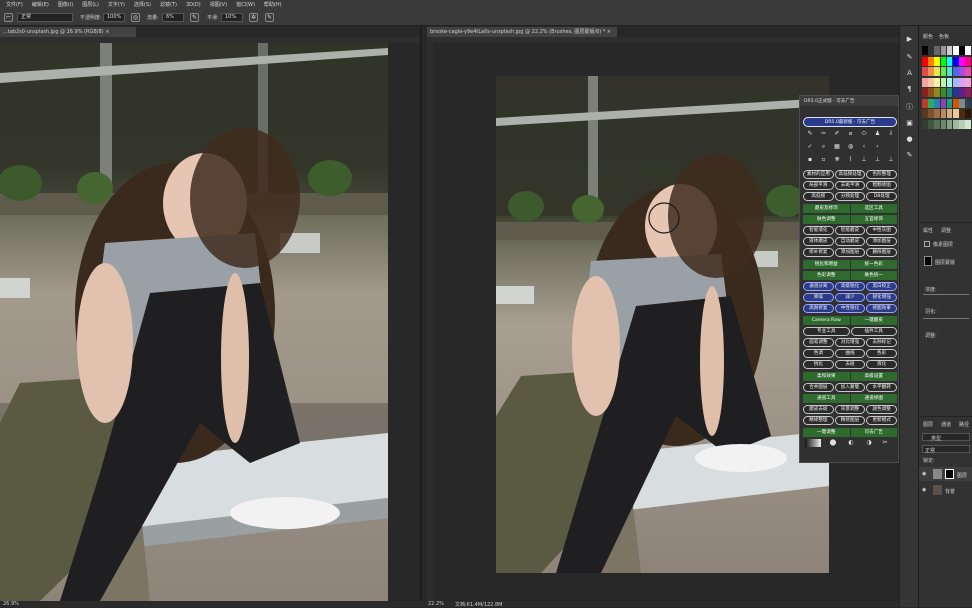 The width and height of the screenshot is (972, 608). What do you see at coordinates (40, 4) in the screenshot?
I see `menu-edit: 编辑(E)` at bounding box center [40, 4].